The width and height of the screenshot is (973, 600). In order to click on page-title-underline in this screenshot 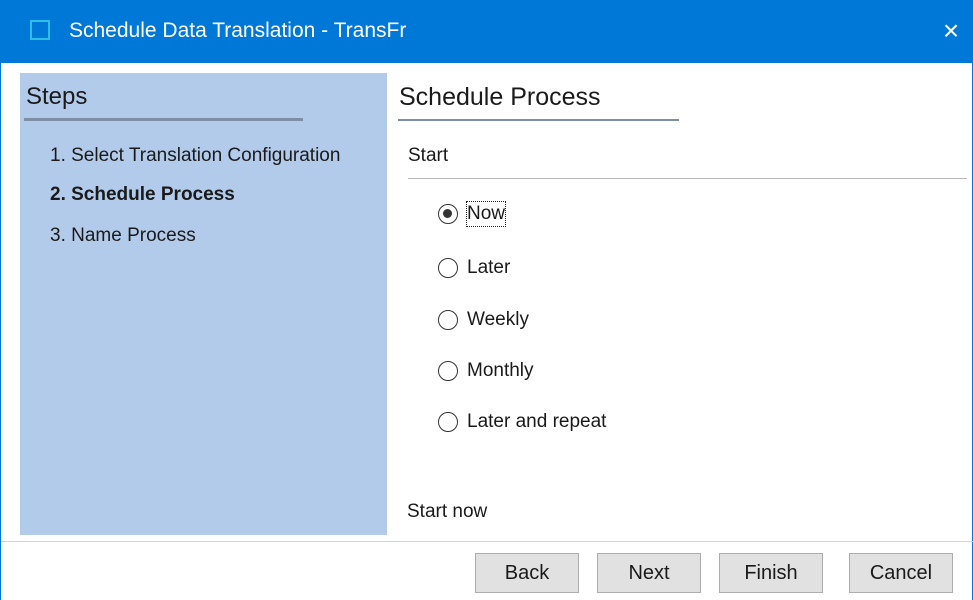, I will do `click(538, 120)`.